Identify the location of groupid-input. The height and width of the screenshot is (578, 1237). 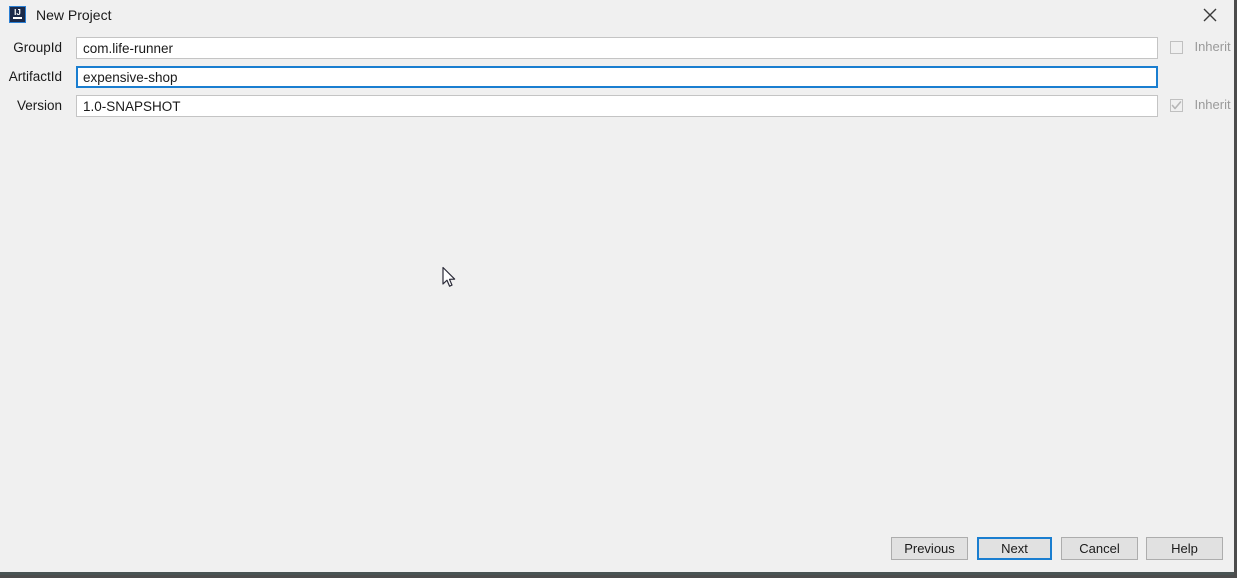
(617, 48).